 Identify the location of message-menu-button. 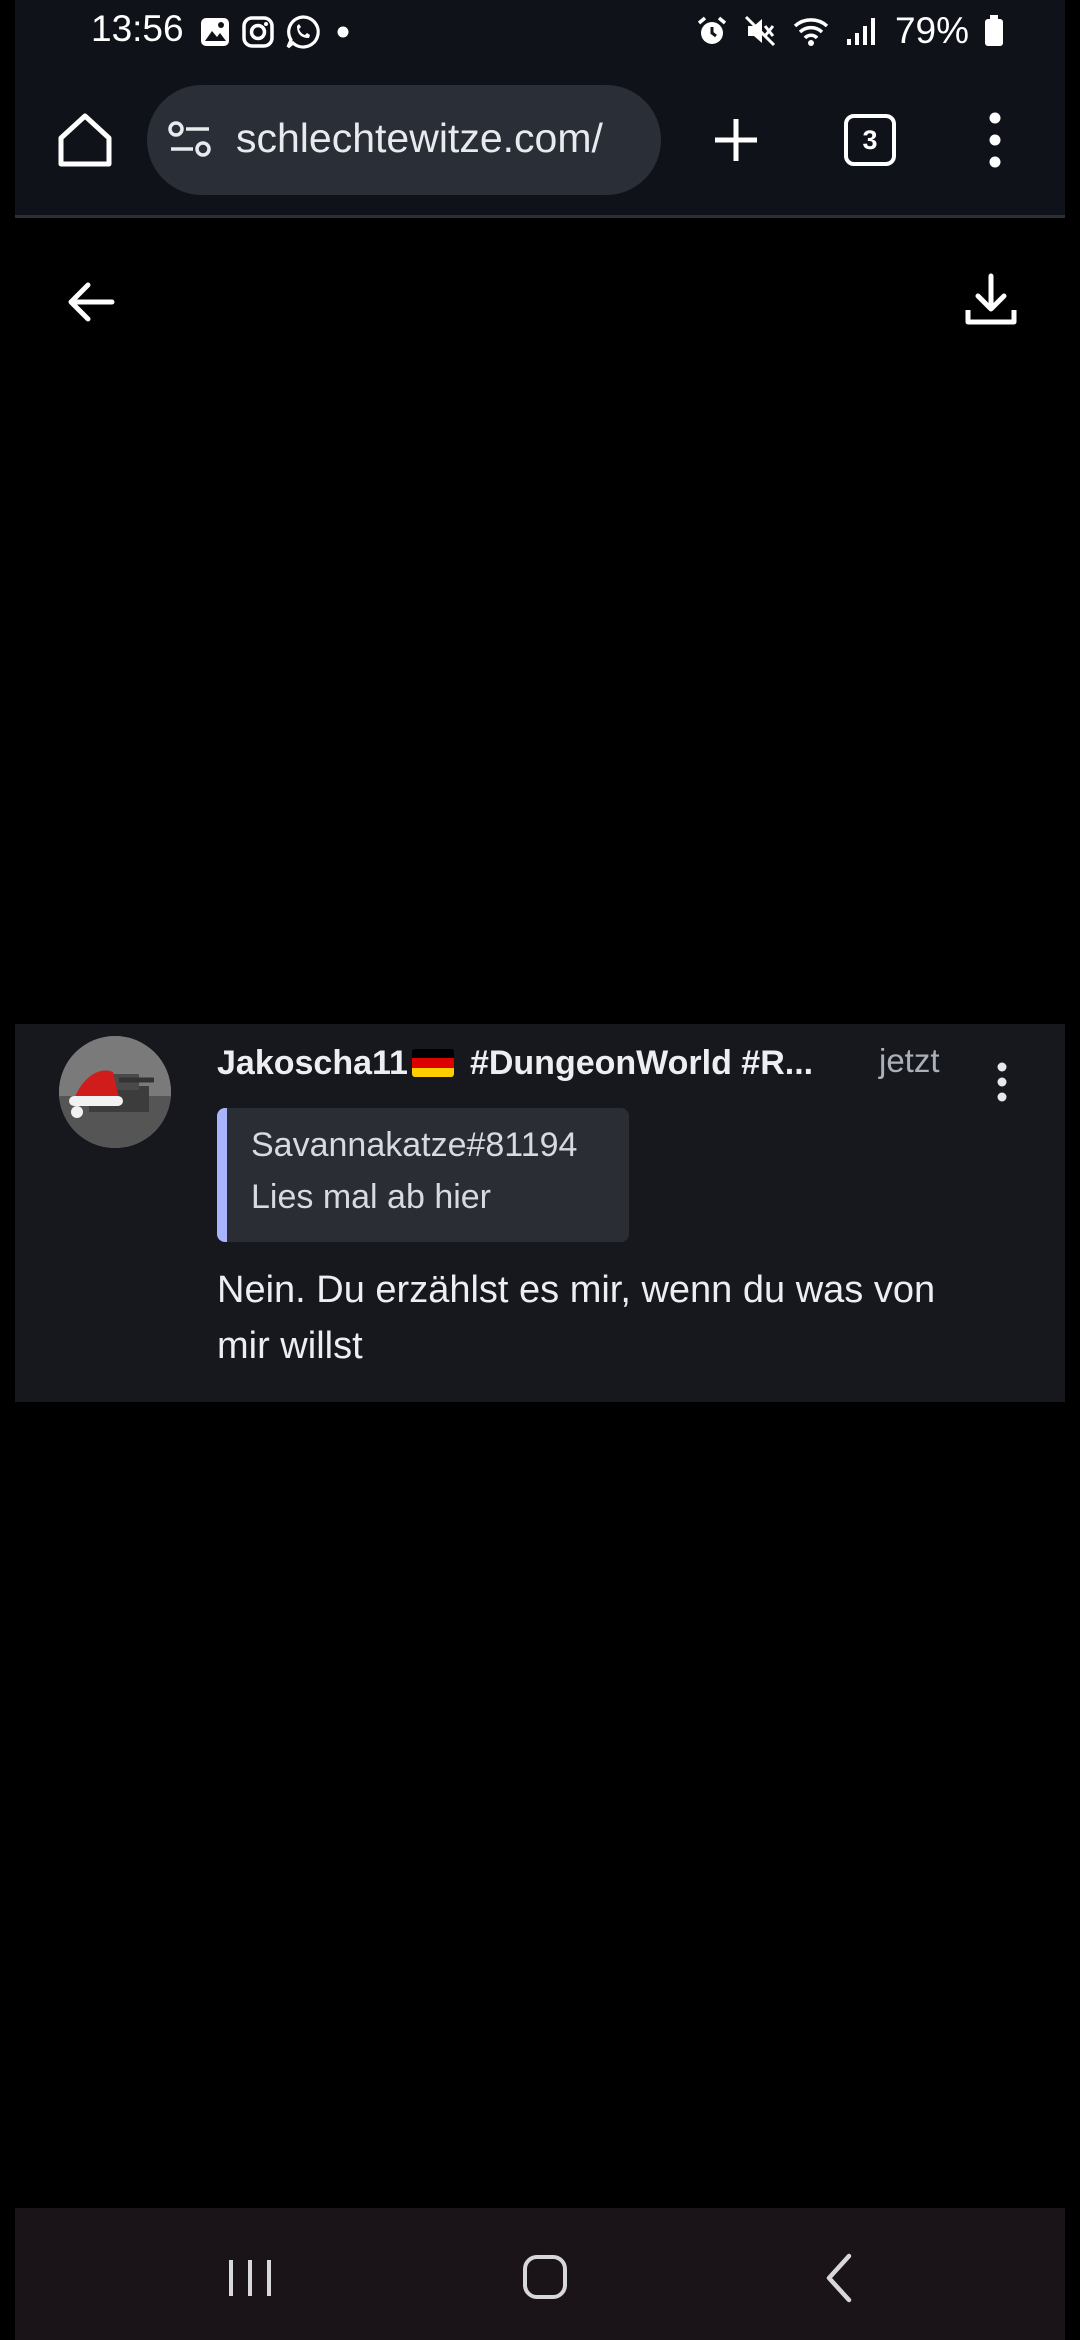
(1002, 1082).